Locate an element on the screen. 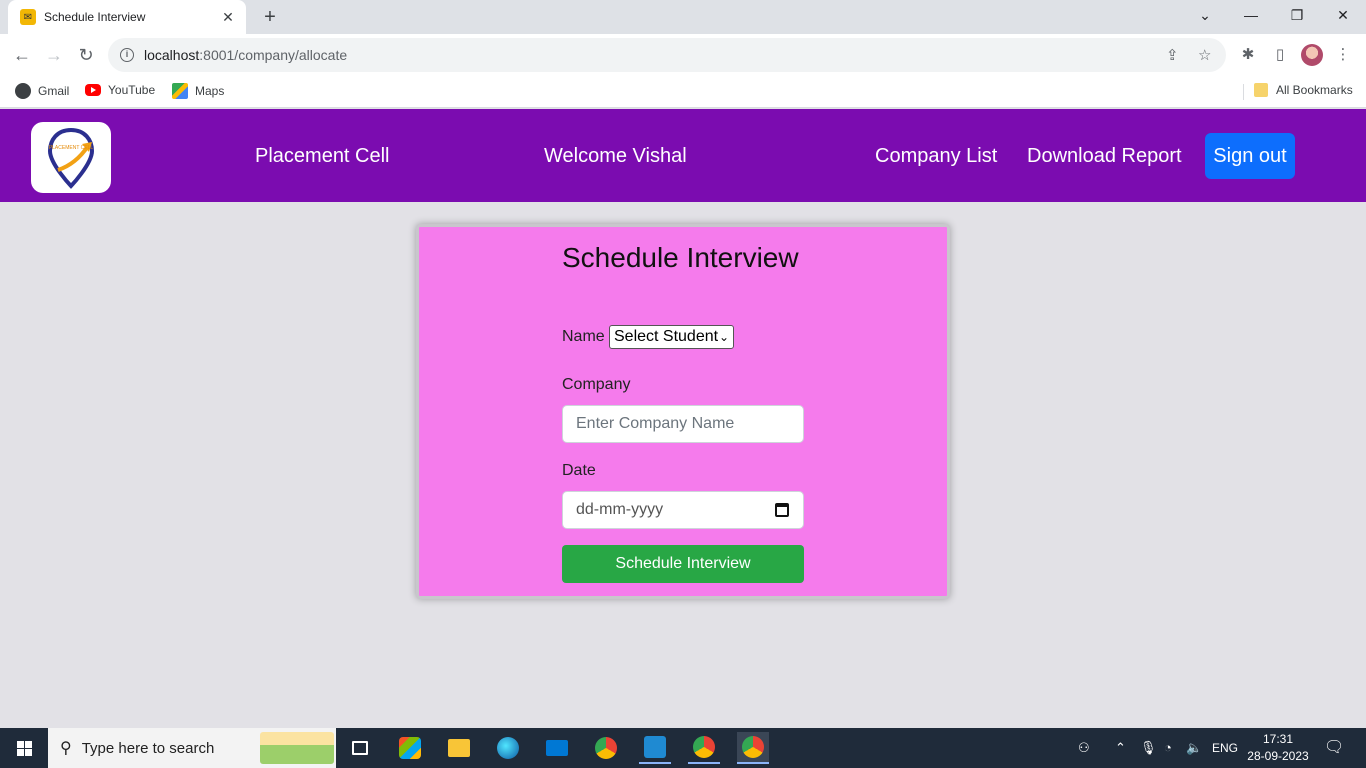 Image resolution: width=1366 pixels, height=768 pixels. system-clock: 17:31 28-09-2023 is located at coordinates (1278, 748).